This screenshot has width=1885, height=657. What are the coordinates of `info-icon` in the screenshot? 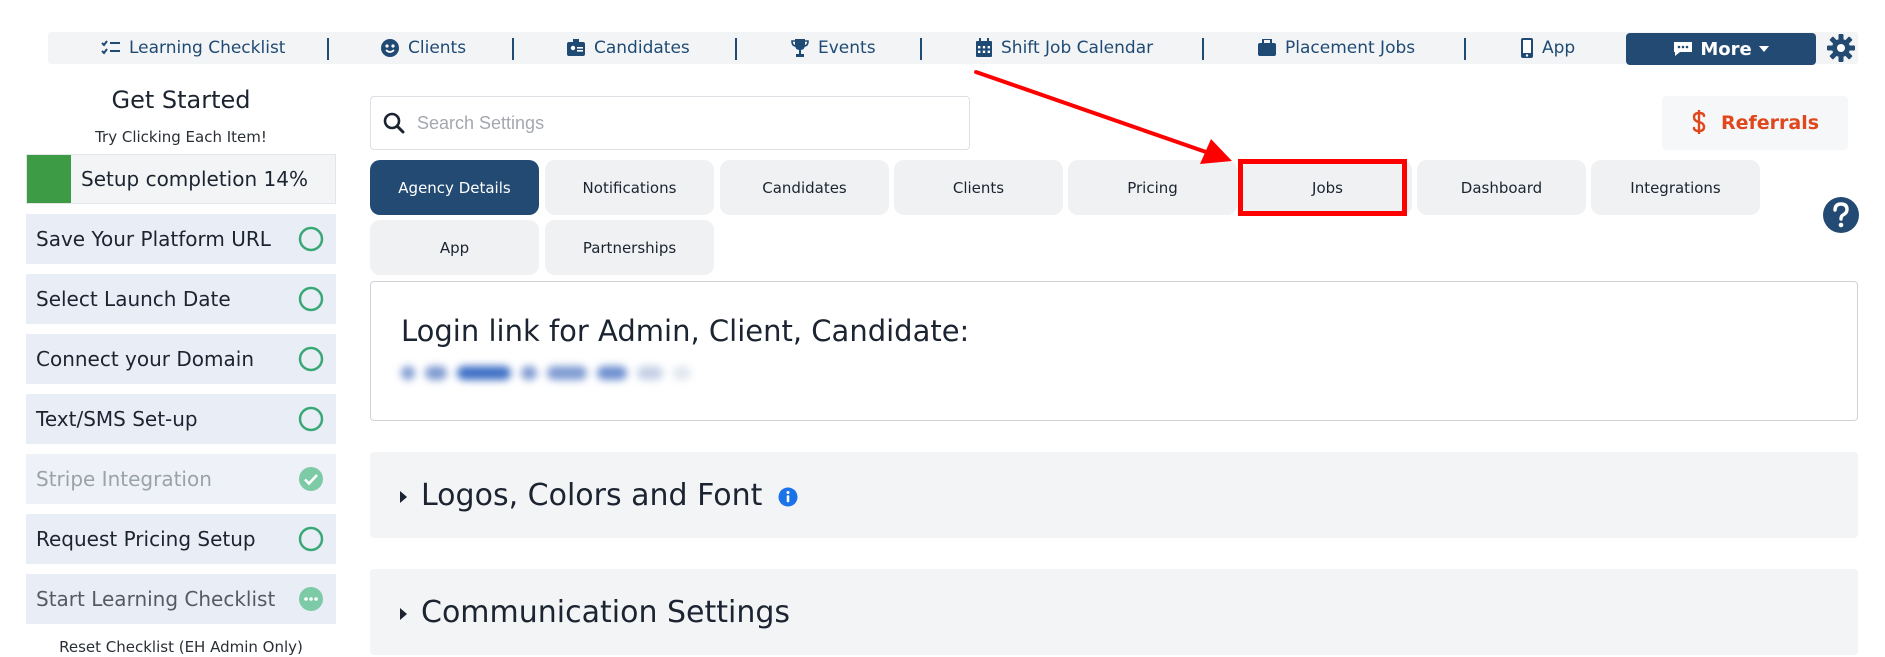 It's located at (788, 497).